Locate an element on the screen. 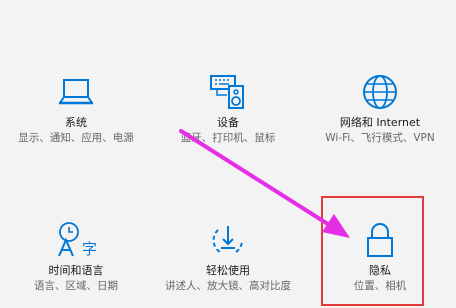 The height and width of the screenshot is (308, 456). tile-title: 系统 is located at coordinates (76, 122).